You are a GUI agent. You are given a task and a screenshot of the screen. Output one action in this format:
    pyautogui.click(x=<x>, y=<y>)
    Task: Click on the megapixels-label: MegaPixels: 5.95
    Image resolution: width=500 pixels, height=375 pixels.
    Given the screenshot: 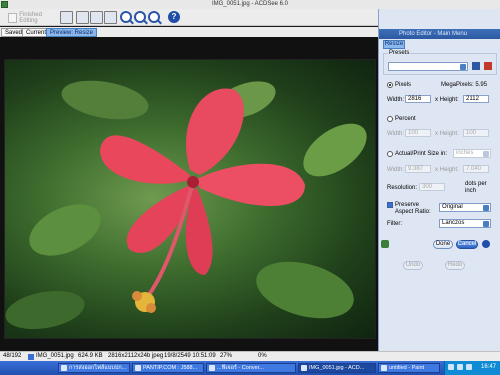 What is the action you would take?
    pyautogui.click(x=464, y=85)
    